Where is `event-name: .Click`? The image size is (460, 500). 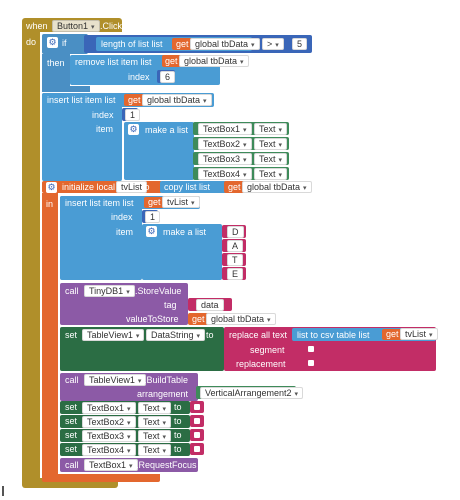 event-name: .Click is located at coordinates (111, 26).